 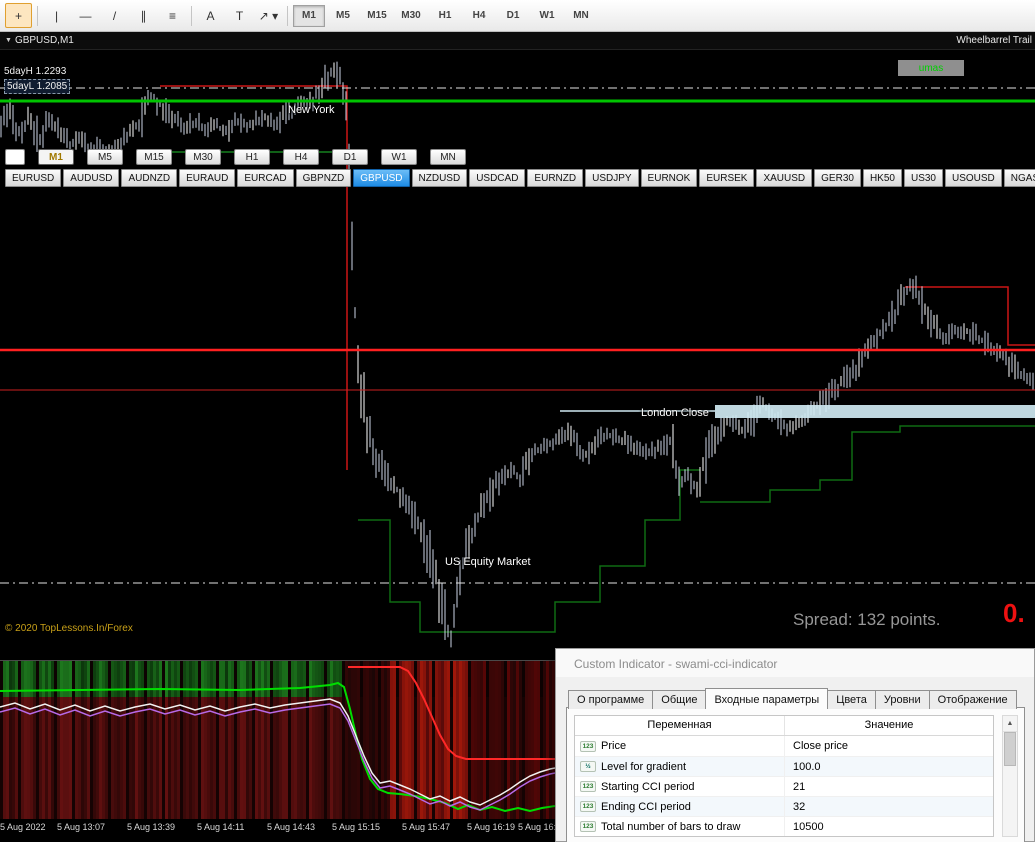 I want to click on toolbar-tools: + | — / ∥ ≡ A T ↗ ▾, so click(x=143, y=15).